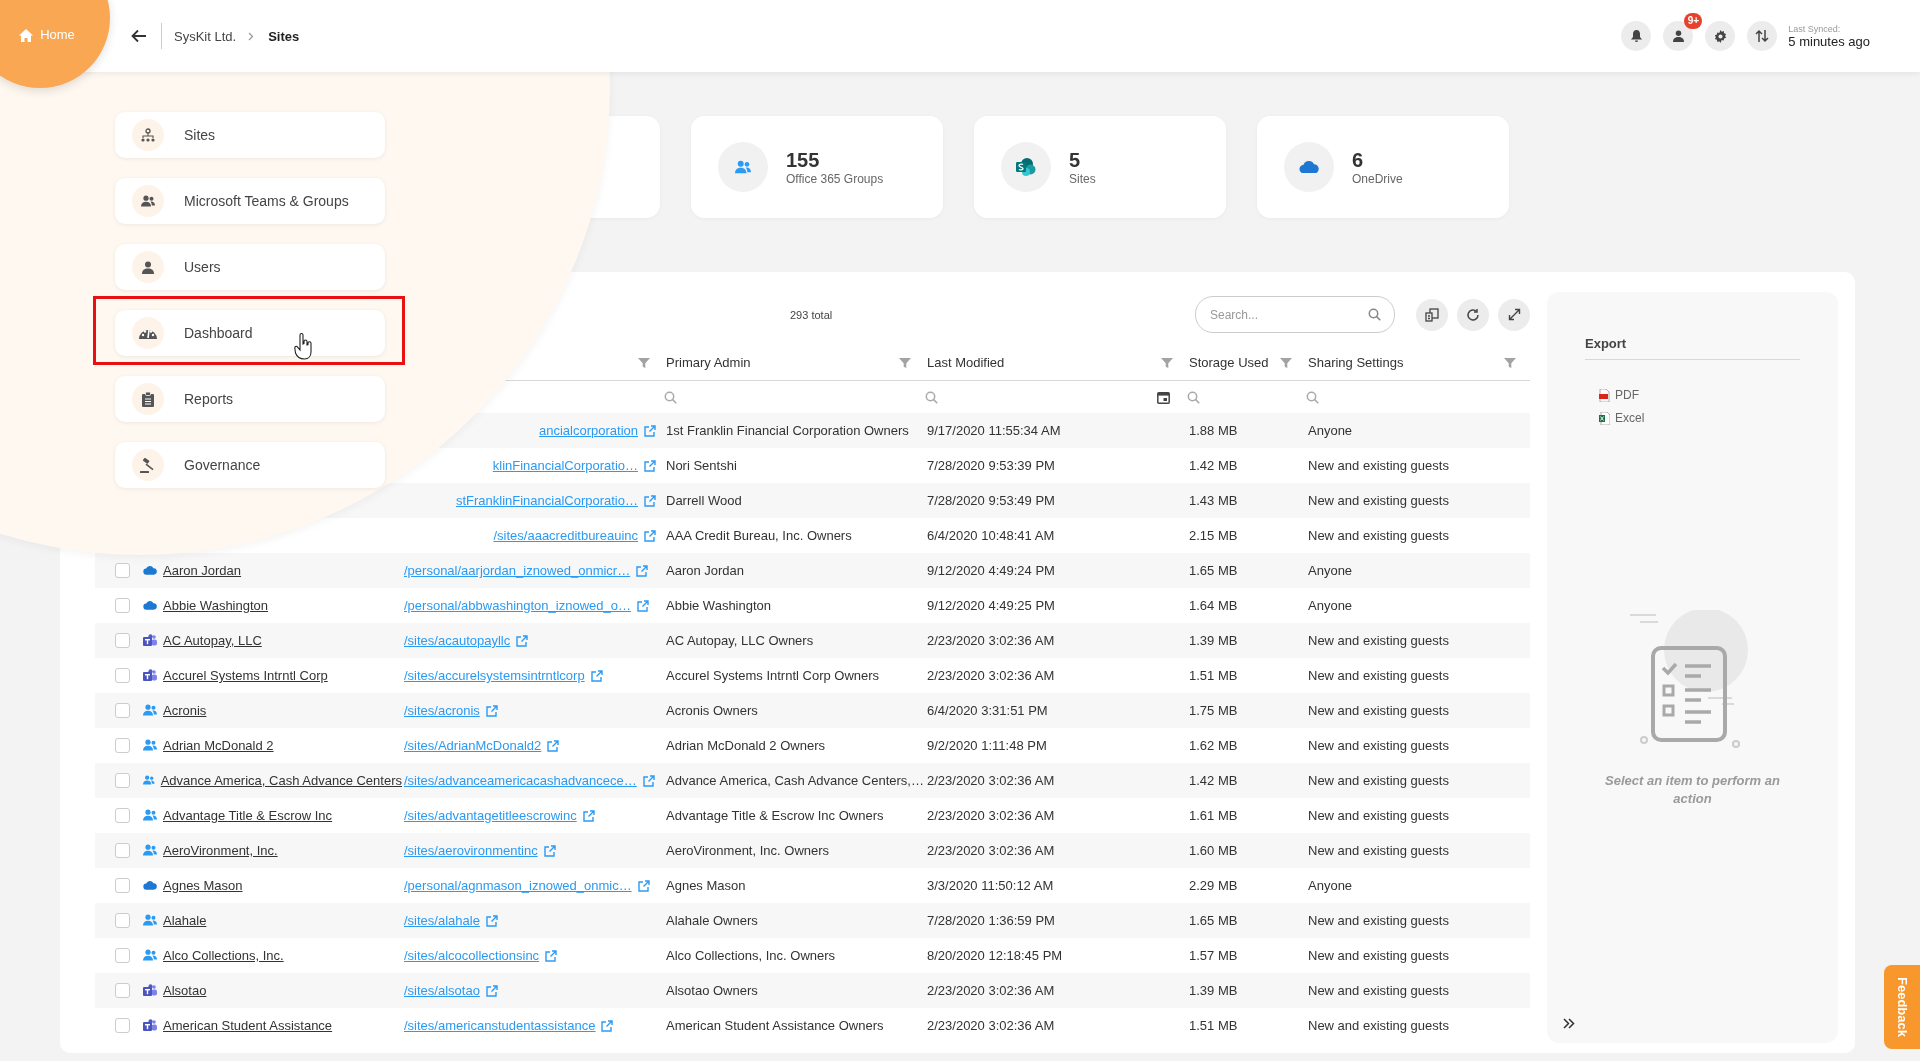  What do you see at coordinates (26, 35) in the screenshot?
I see `home-icon` at bounding box center [26, 35].